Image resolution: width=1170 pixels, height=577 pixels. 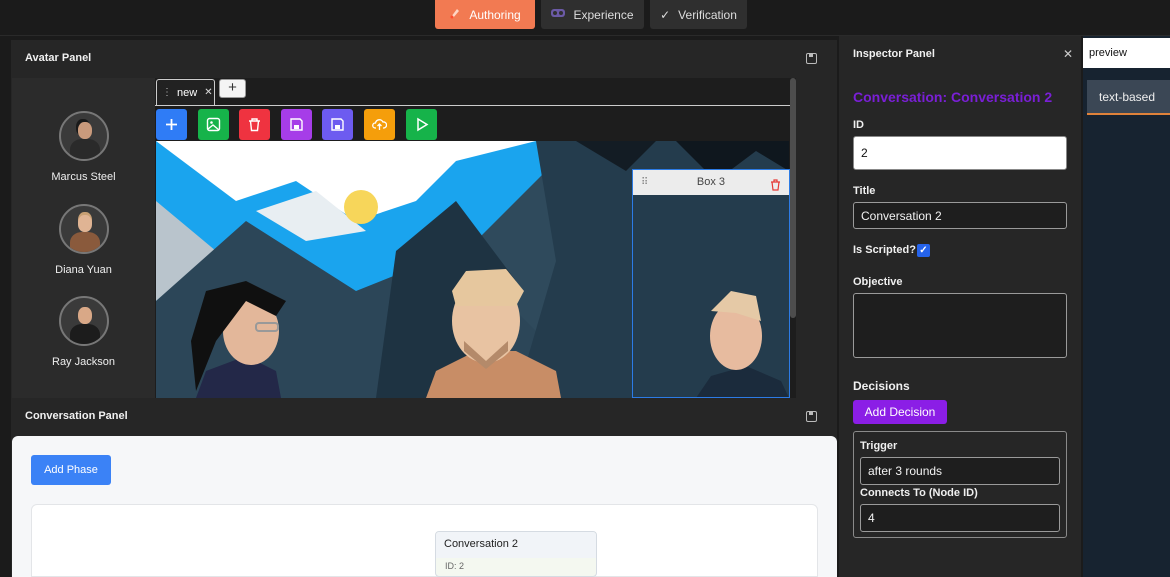 I want to click on preview-title: preview, so click(x=1126, y=53).